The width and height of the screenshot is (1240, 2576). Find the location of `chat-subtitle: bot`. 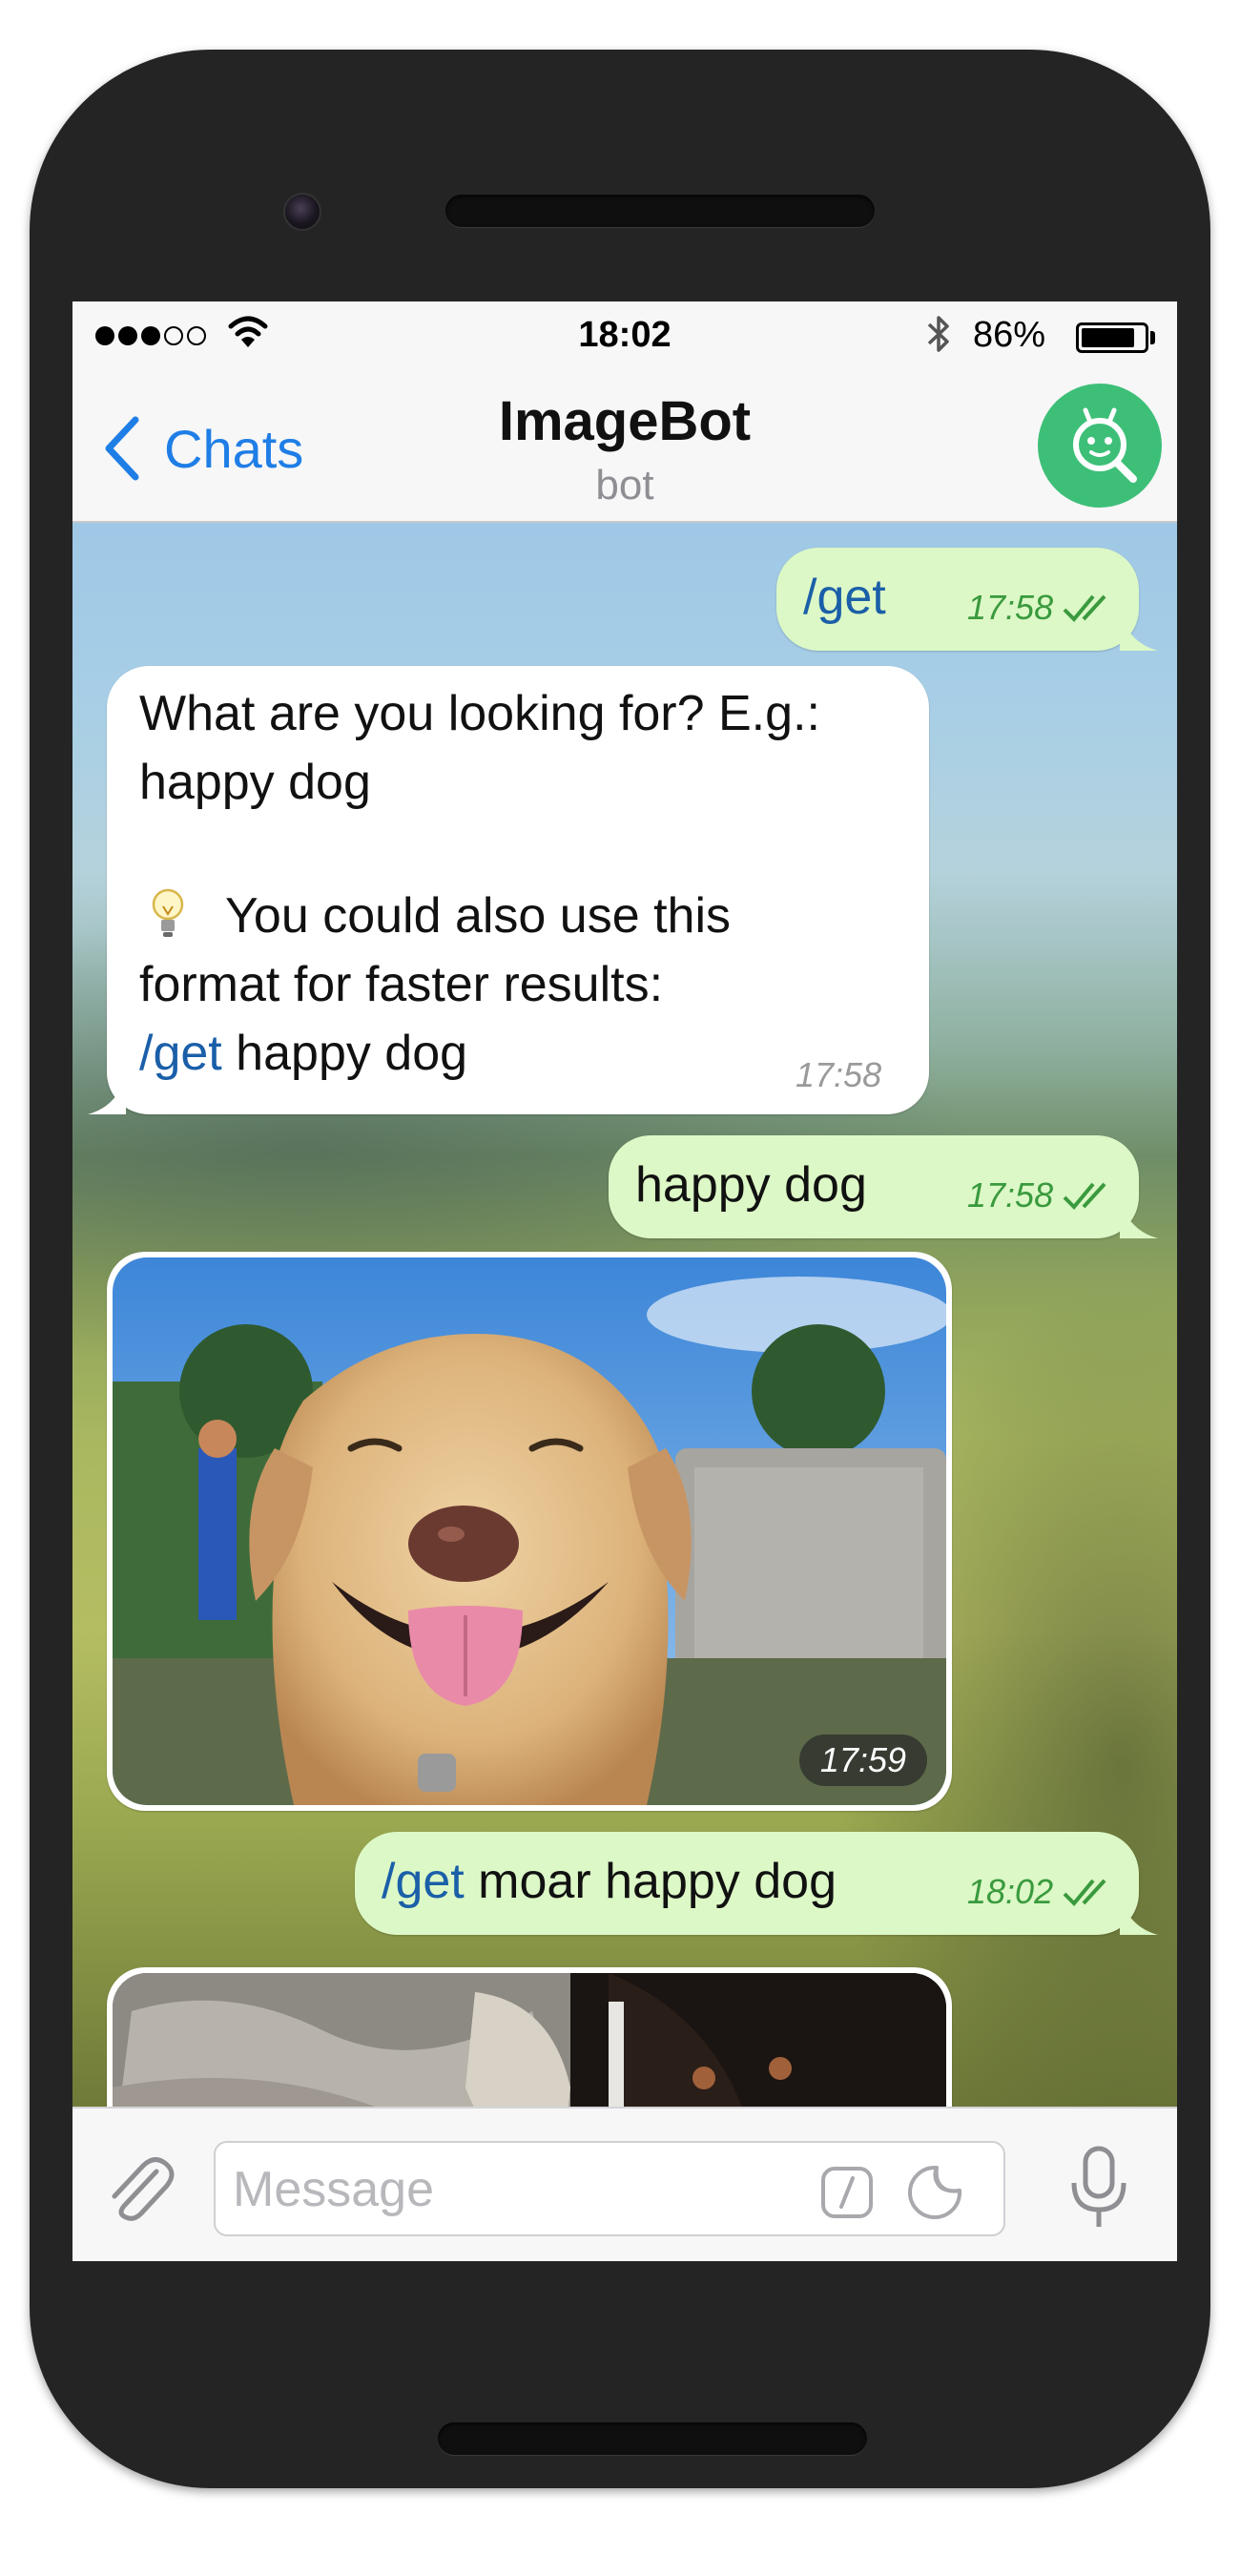

chat-subtitle: bot is located at coordinates (625, 485).